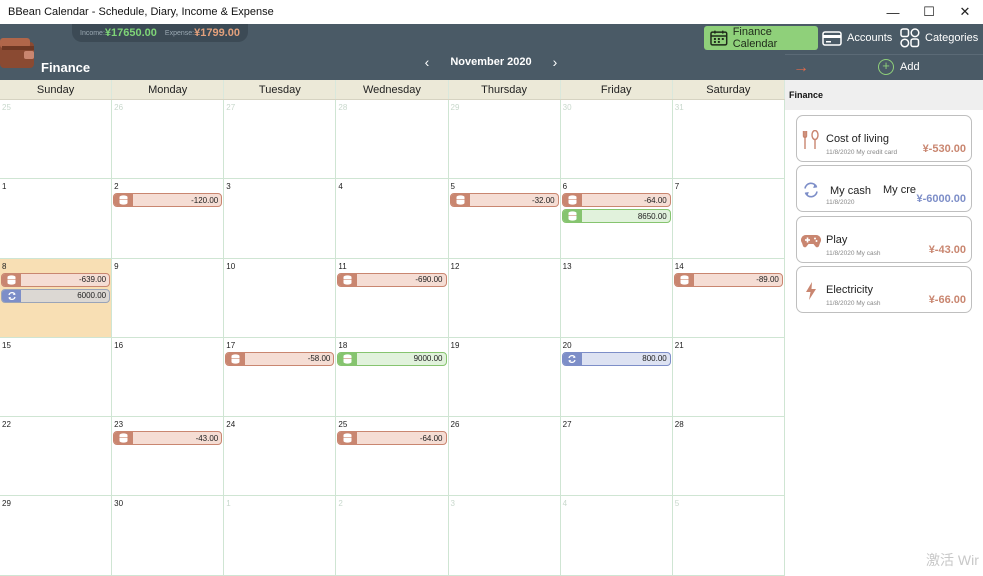 This screenshot has width=983, height=576. Describe the element at coordinates (280, 298) in the screenshot. I see `calendar-day: 10` at that location.